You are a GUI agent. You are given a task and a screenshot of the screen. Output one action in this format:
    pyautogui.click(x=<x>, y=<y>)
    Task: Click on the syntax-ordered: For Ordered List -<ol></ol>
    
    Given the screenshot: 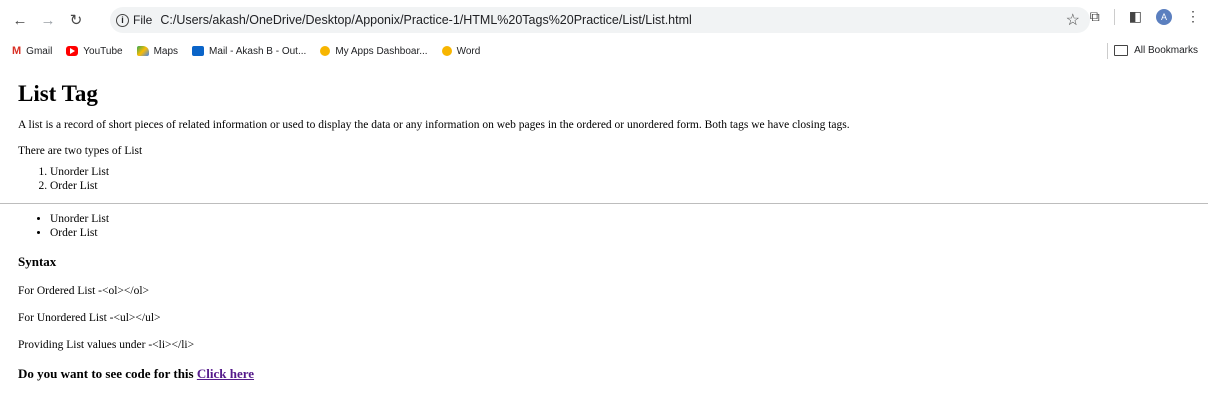 What is the action you would take?
    pyautogui.click(x=84, y=291)
    